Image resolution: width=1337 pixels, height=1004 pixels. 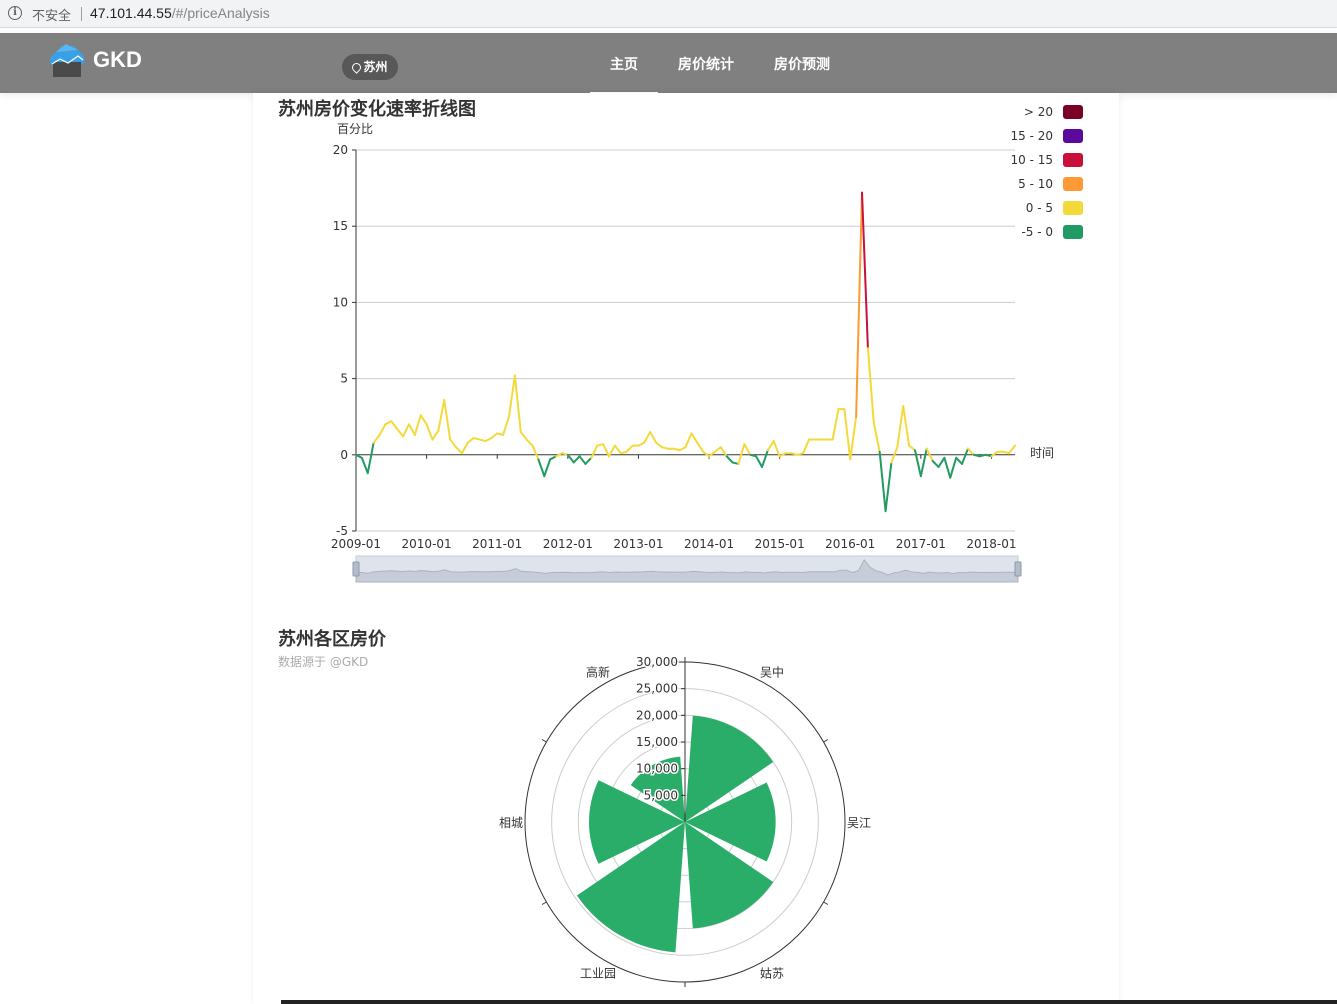 I want to click on bottom-edge, so click(x=809, y=1002).